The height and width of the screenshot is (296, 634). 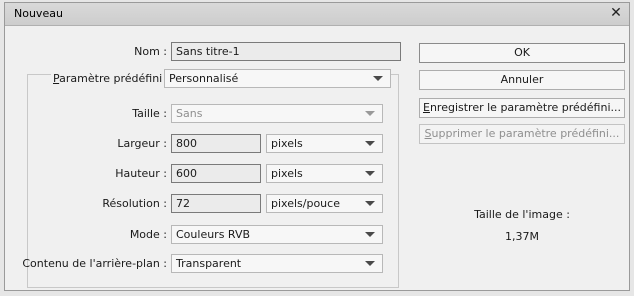 I want to click on preset-select: Personnalisé, so click(x=277, y=78).